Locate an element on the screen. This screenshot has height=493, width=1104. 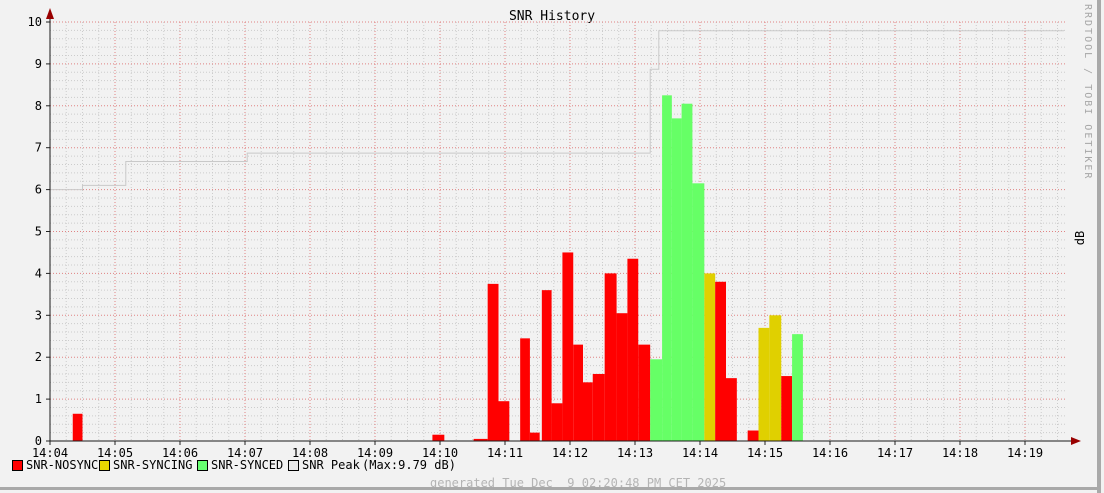
x-axis-tick-label: 14:15 is located at coordinates (765, 452).